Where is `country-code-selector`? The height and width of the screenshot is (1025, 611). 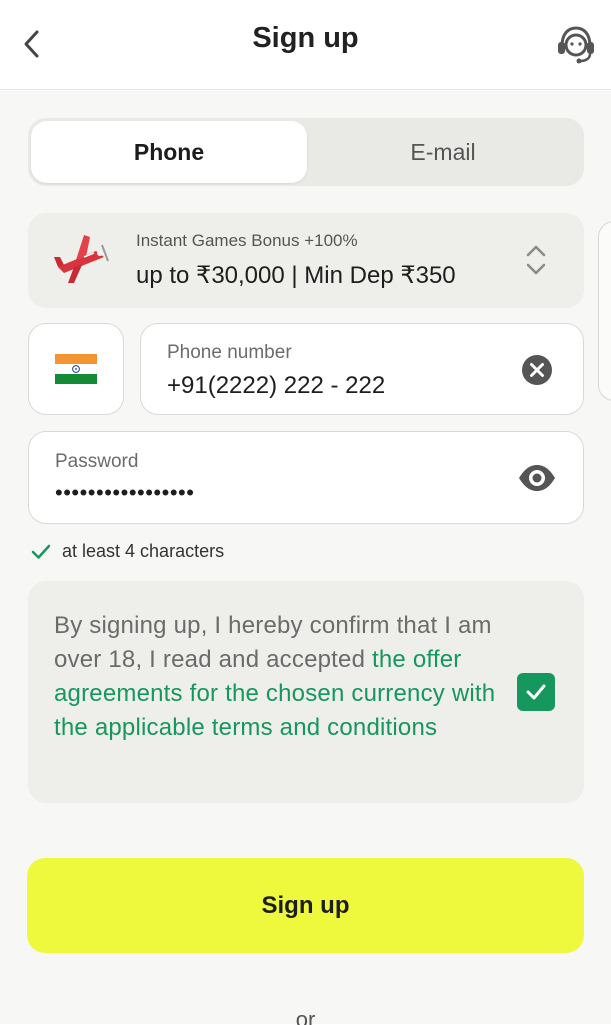
country-code-selector is located at coordinates (76, 369).